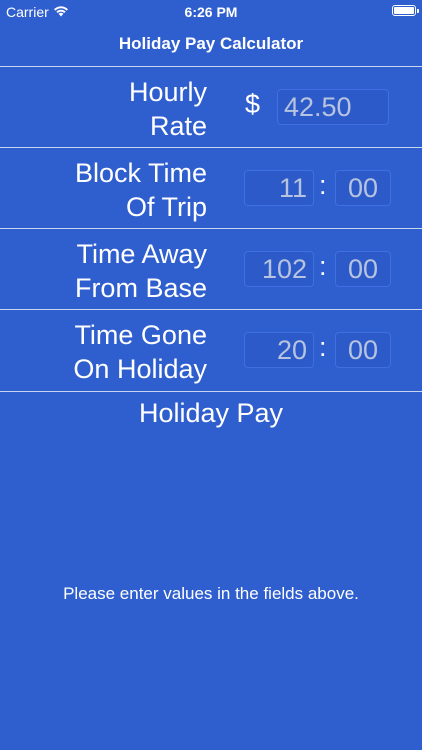 This screenshot has width=422, height=750. What do you see at coordinates (107, 271) in the screenshot?
I see `time-away-label: Time Away From Base` at bounding box center [107, 271].